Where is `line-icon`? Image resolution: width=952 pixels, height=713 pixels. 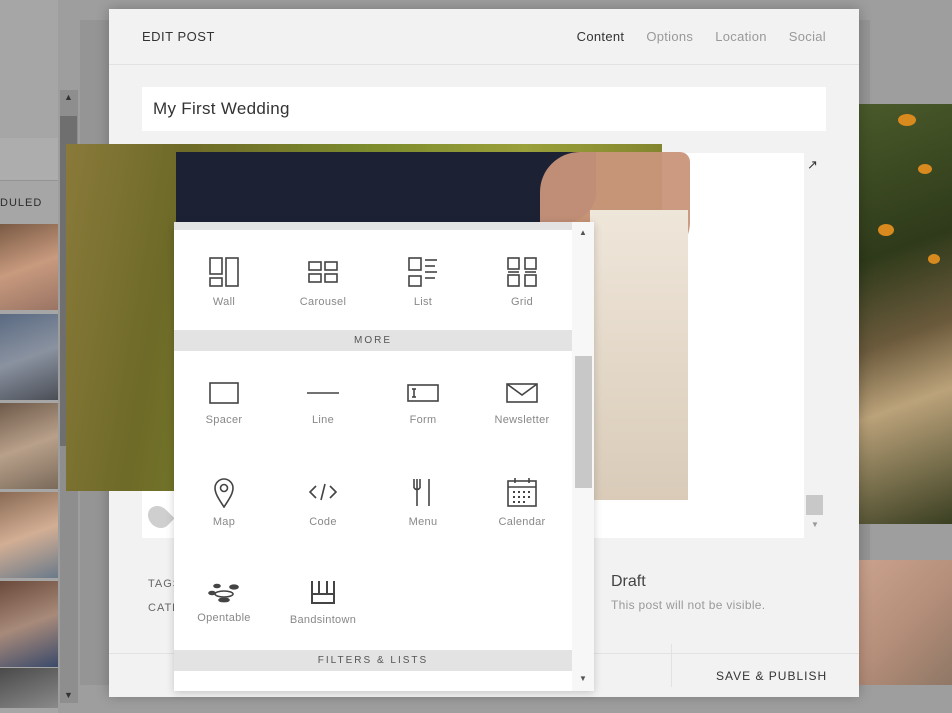
line-icon is located at coordinates (323, 393).